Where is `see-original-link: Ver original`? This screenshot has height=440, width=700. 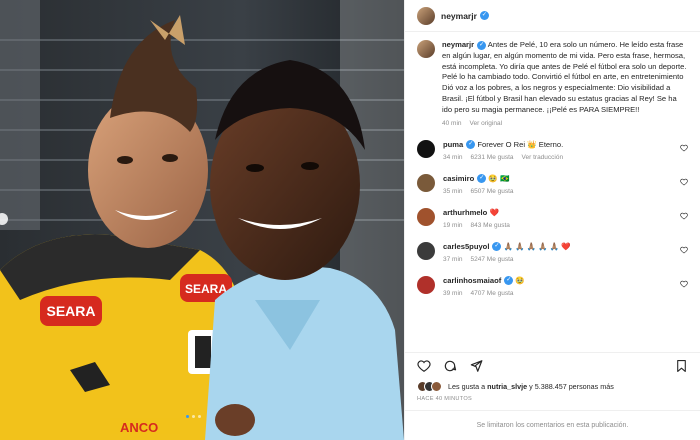
see-original-link: Ver original is located at coordinates (486, 123).